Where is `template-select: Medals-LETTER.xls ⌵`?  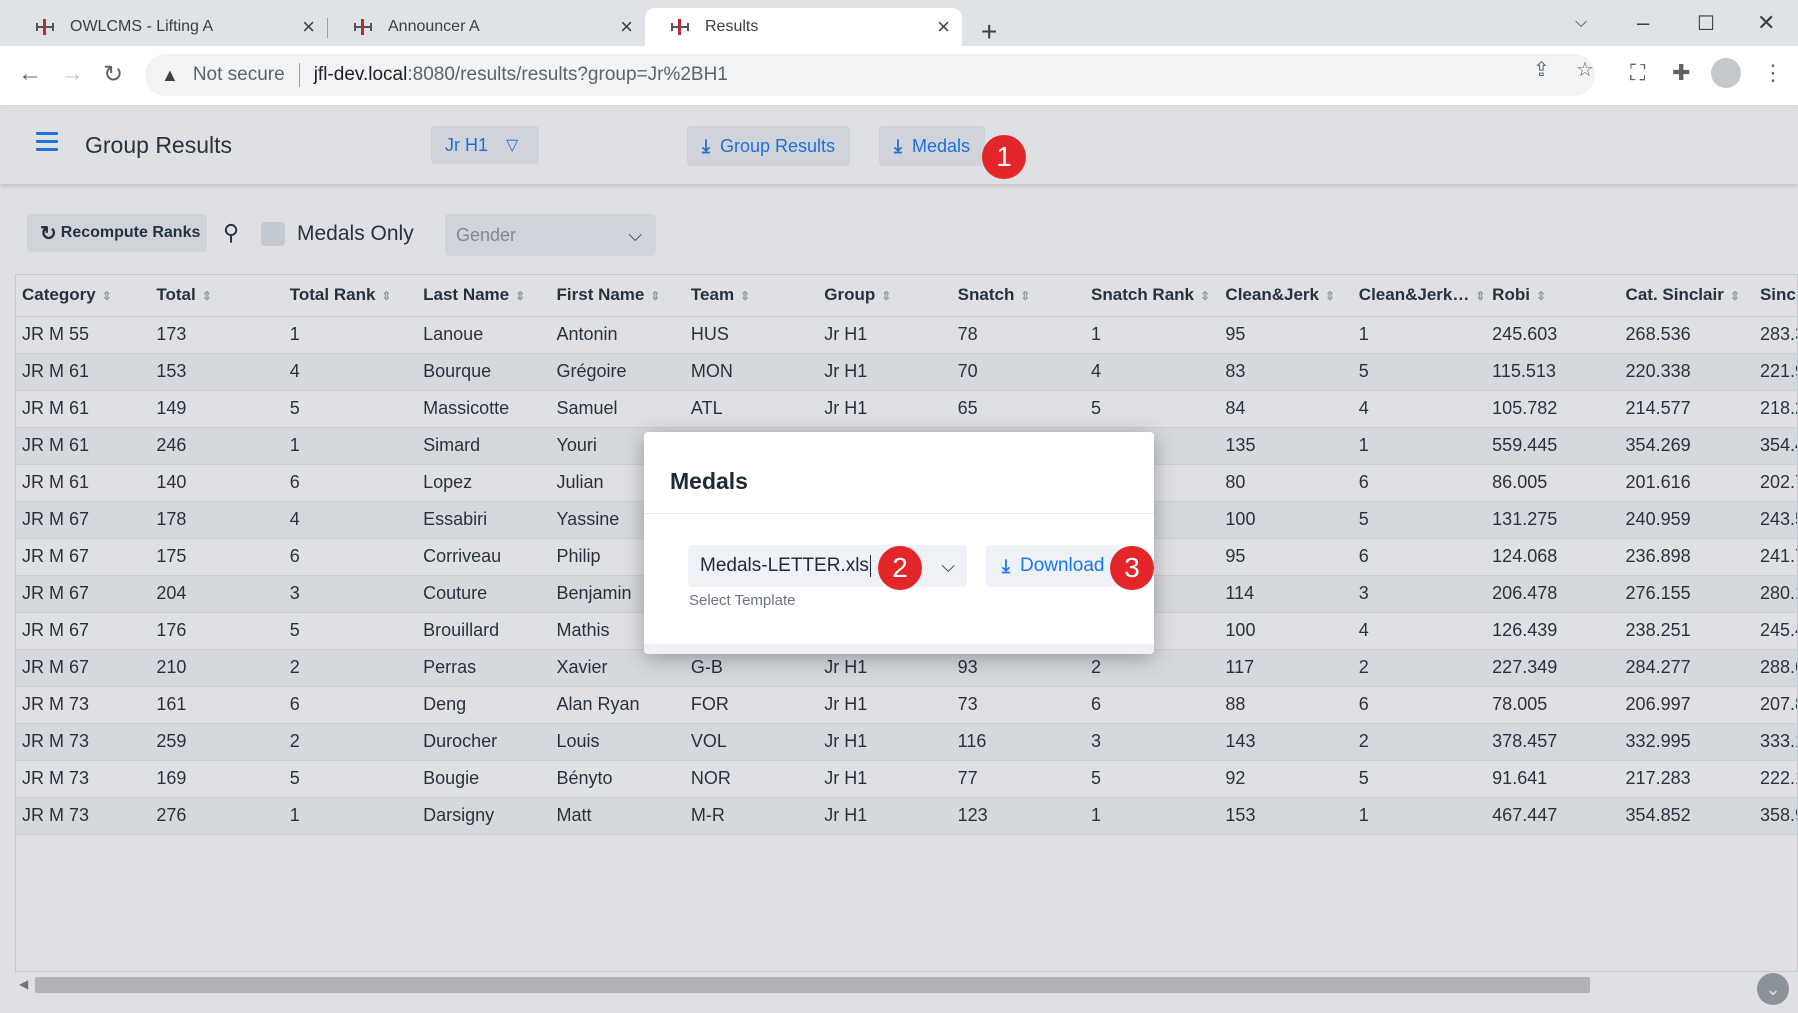
template-select: Medals-LETTER.xls ⌵ is located at coordinates (827, 566).